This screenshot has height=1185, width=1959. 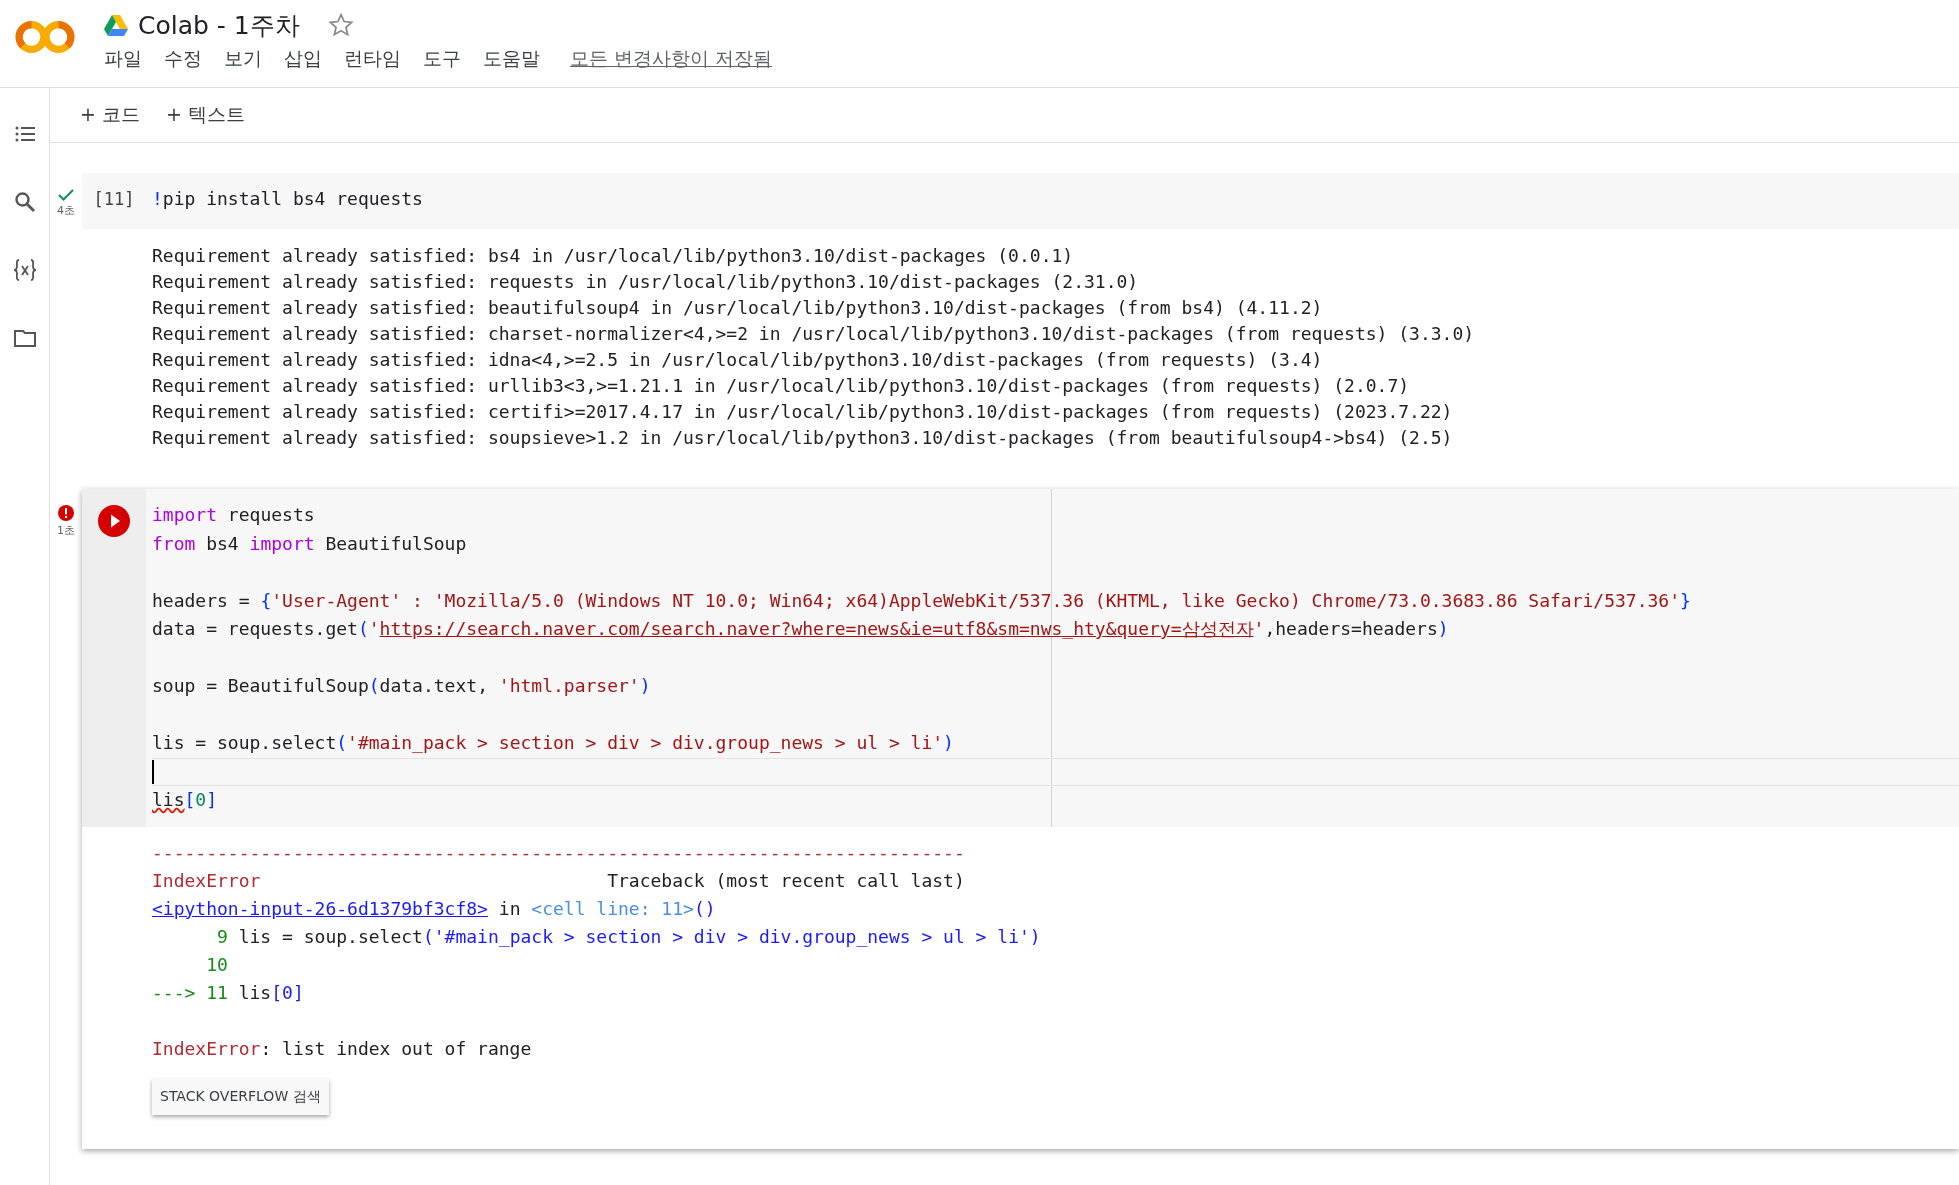 What do you see at coordinates (802, 412) in the screenshot?
I see `output-line: Requirement already satisfied: certifi>=2017.4.17 in /usr/local/lib/python3.10/dist-packages (from requests) (2023.7.22)` at bounding box center [802, 412].